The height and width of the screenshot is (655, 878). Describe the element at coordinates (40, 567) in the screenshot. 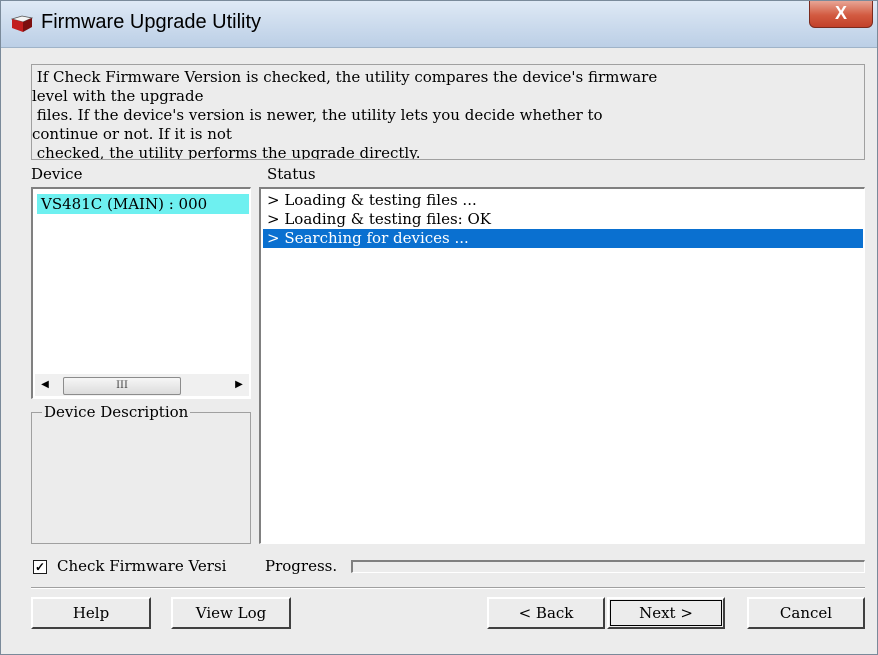

I see `check-firmware-checkbox: ✓` at that location.